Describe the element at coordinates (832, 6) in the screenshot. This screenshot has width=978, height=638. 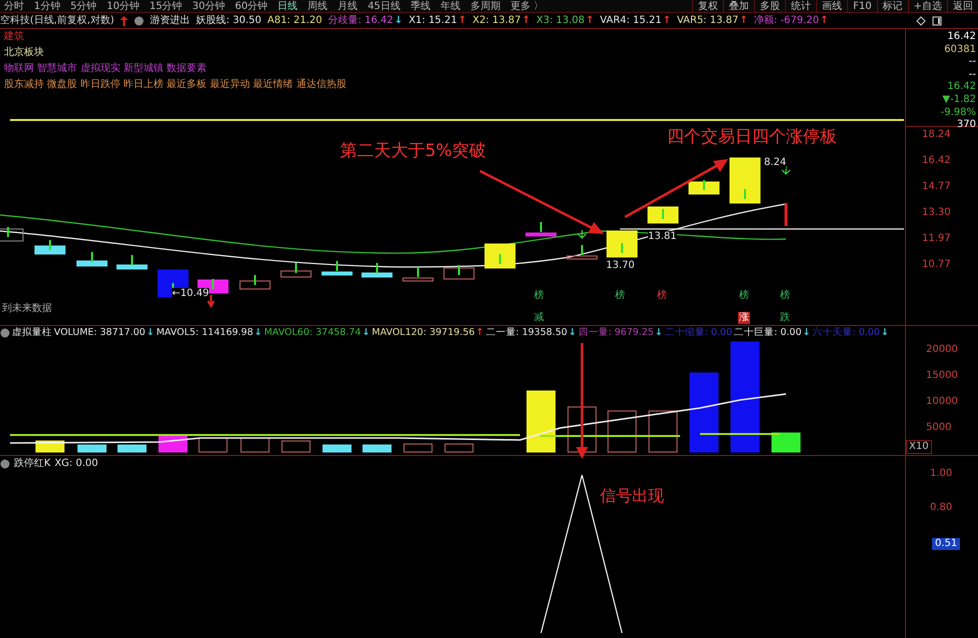
I see `toolbar-button: 画线` at that location.